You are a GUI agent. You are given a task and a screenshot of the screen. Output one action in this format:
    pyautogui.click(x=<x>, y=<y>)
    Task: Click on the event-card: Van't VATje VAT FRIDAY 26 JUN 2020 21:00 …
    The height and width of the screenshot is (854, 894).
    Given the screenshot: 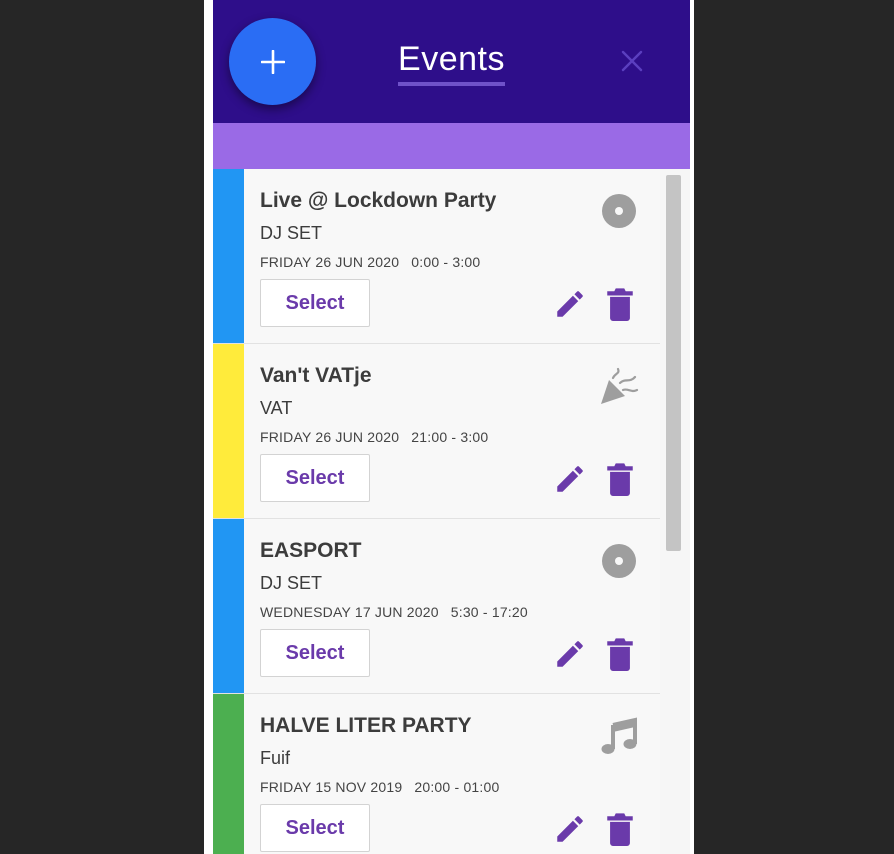 What is the action you would take?
    pyautogui.click(x=436, y=431)
    